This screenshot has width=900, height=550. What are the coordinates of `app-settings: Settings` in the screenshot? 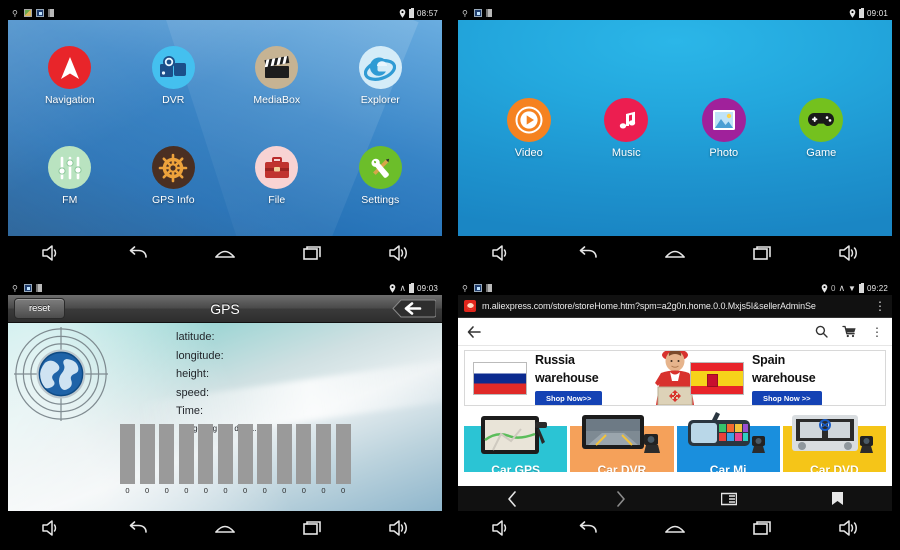 It's located at (381, 176).